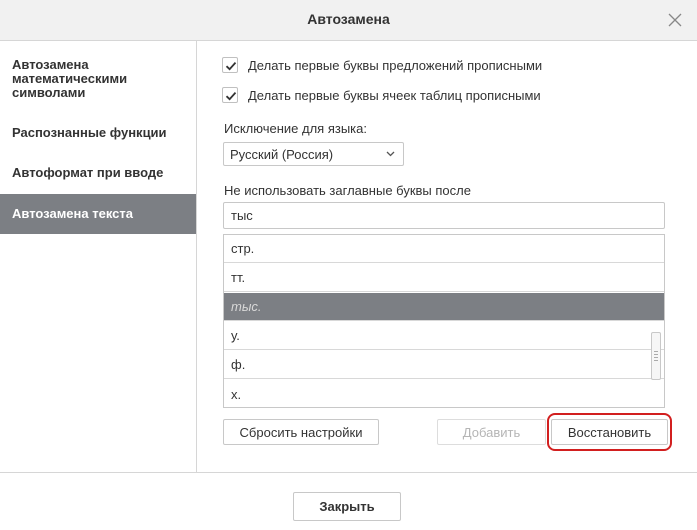  What do you see at coordinates (89, 132) in the screenshot?
I see `sidebar-item-label: Распознанные функции` at bounding box center [89, 132].